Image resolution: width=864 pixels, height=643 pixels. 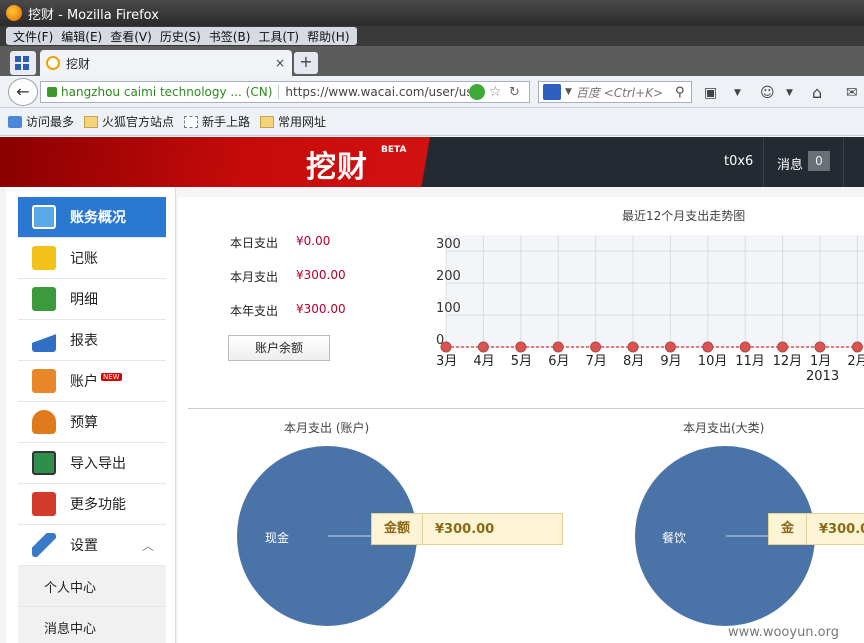 What do you see at coordinates (394, 150) in the screenshot?
I see `beta-badge: BETA` at bounding box center [394, 150].